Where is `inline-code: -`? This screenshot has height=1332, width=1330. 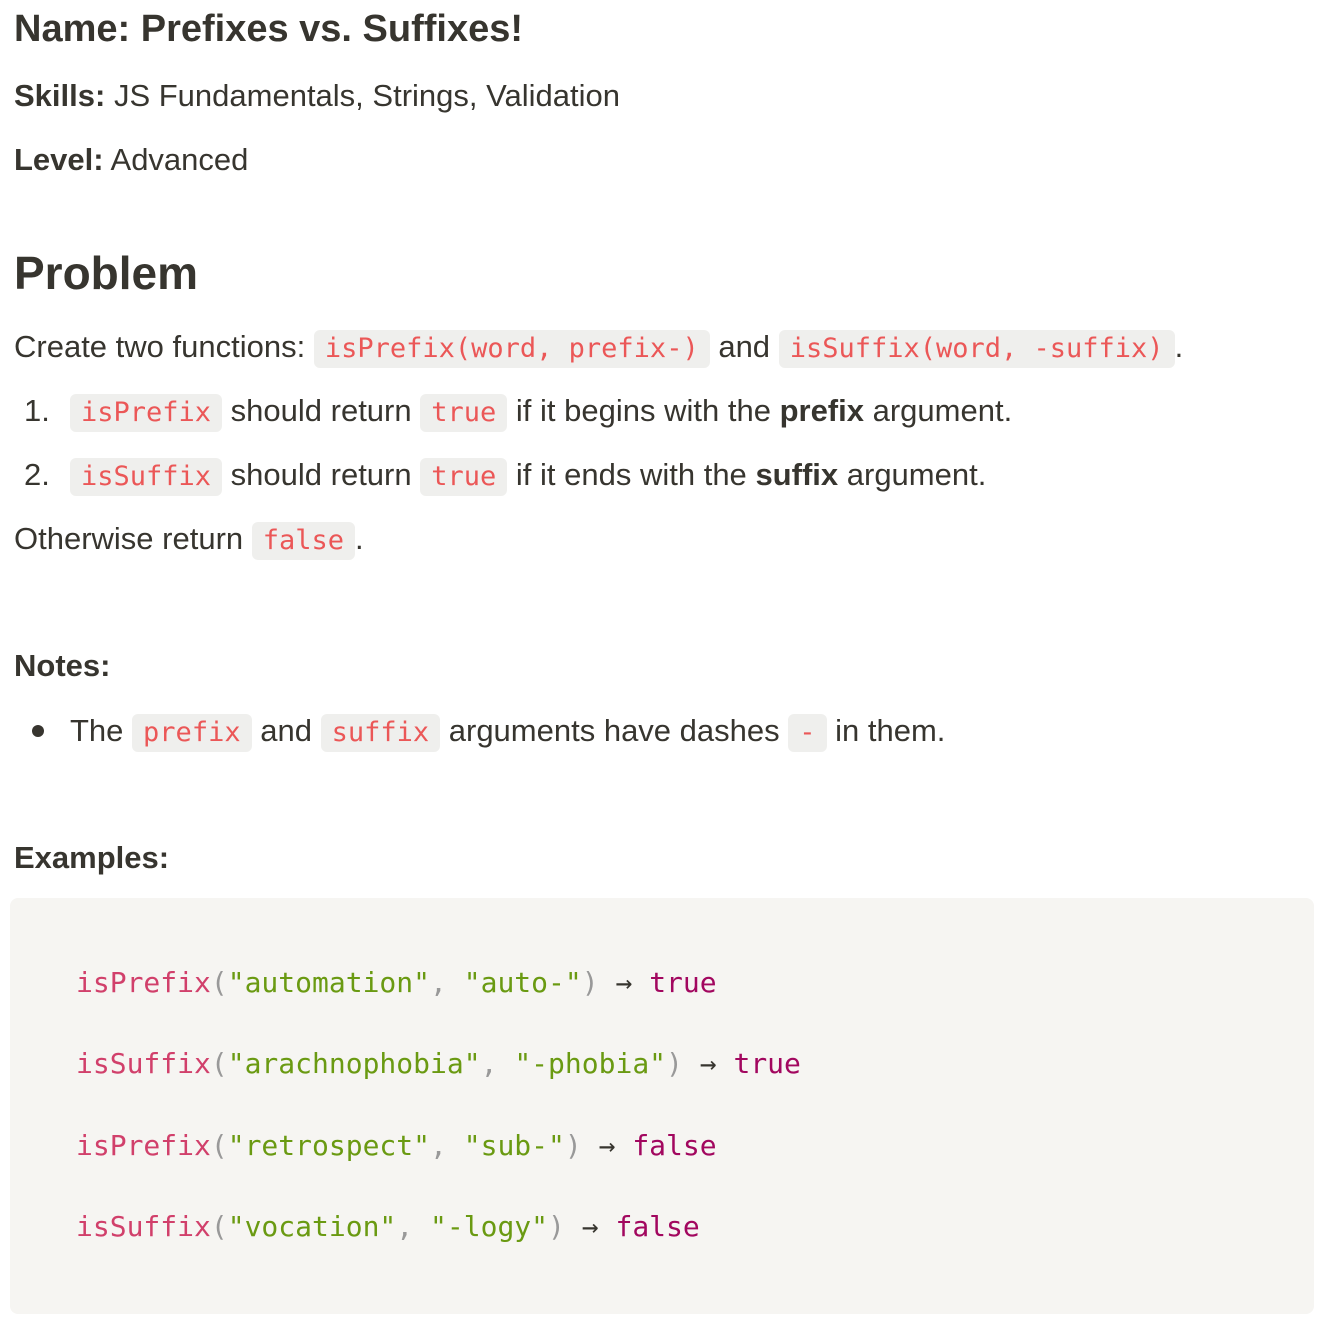
inline-code: - is located at coordinates (807, 733).